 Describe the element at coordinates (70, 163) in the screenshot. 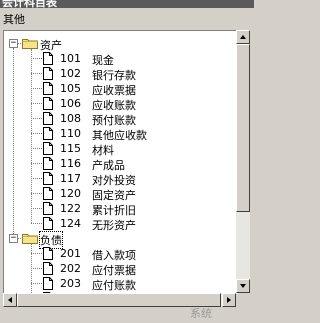

I see `account-code: 116` at that location.